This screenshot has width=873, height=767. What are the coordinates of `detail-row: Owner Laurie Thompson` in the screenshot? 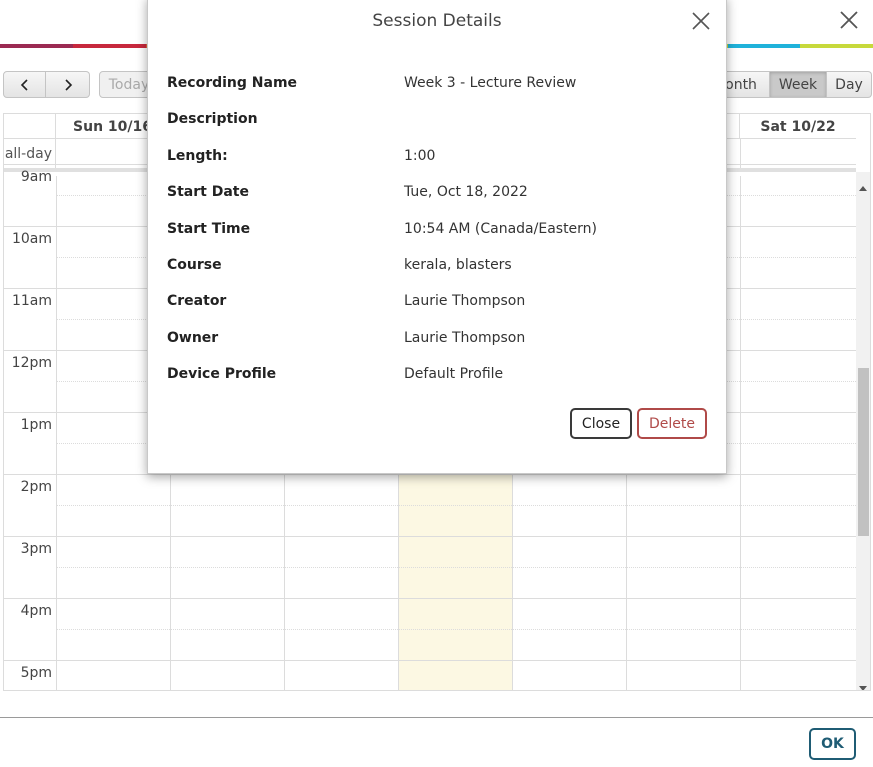 It's located at (437, 348).